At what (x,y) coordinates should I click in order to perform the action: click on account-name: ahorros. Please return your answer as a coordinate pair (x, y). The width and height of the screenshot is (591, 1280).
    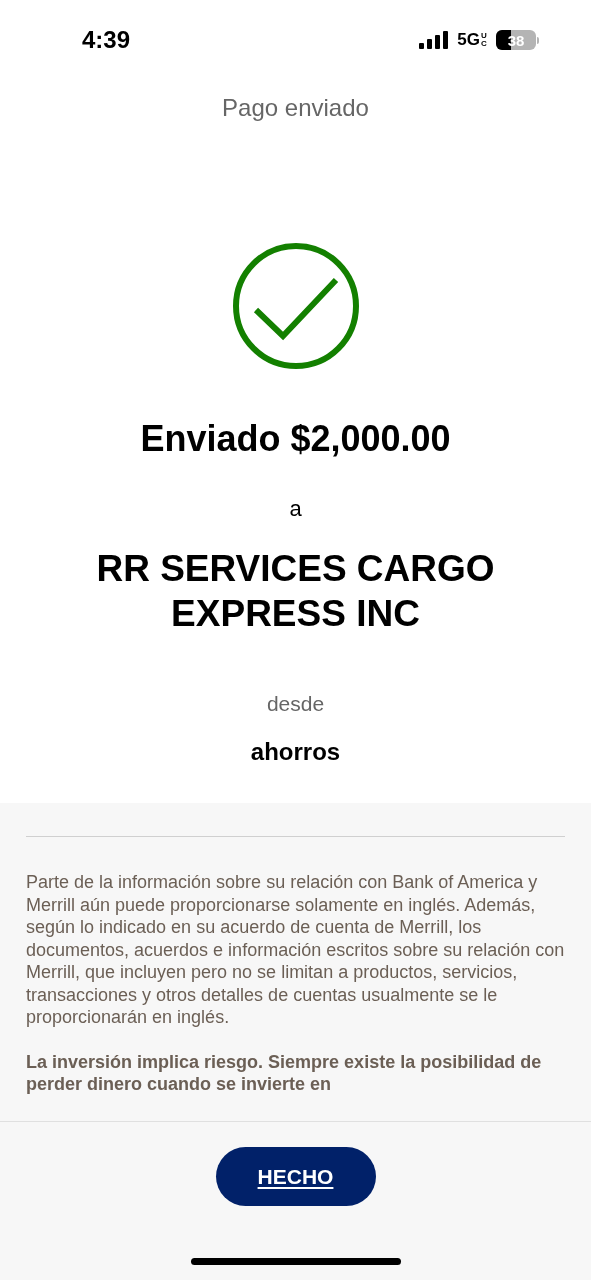
    Looking at the image, I should click on (295, 752).